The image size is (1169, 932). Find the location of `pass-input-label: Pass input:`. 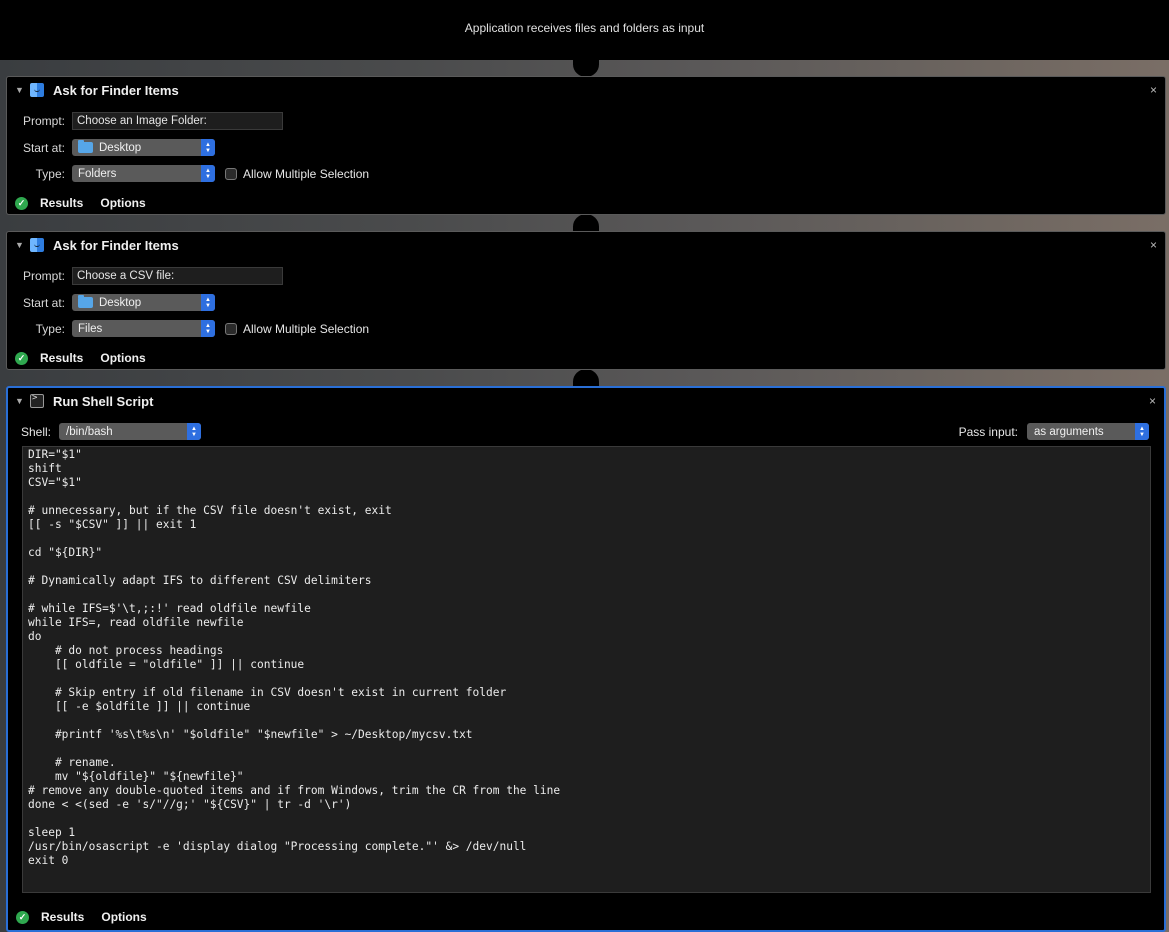

pass-input-label: Pass input: is located at coordinates (988, 431).